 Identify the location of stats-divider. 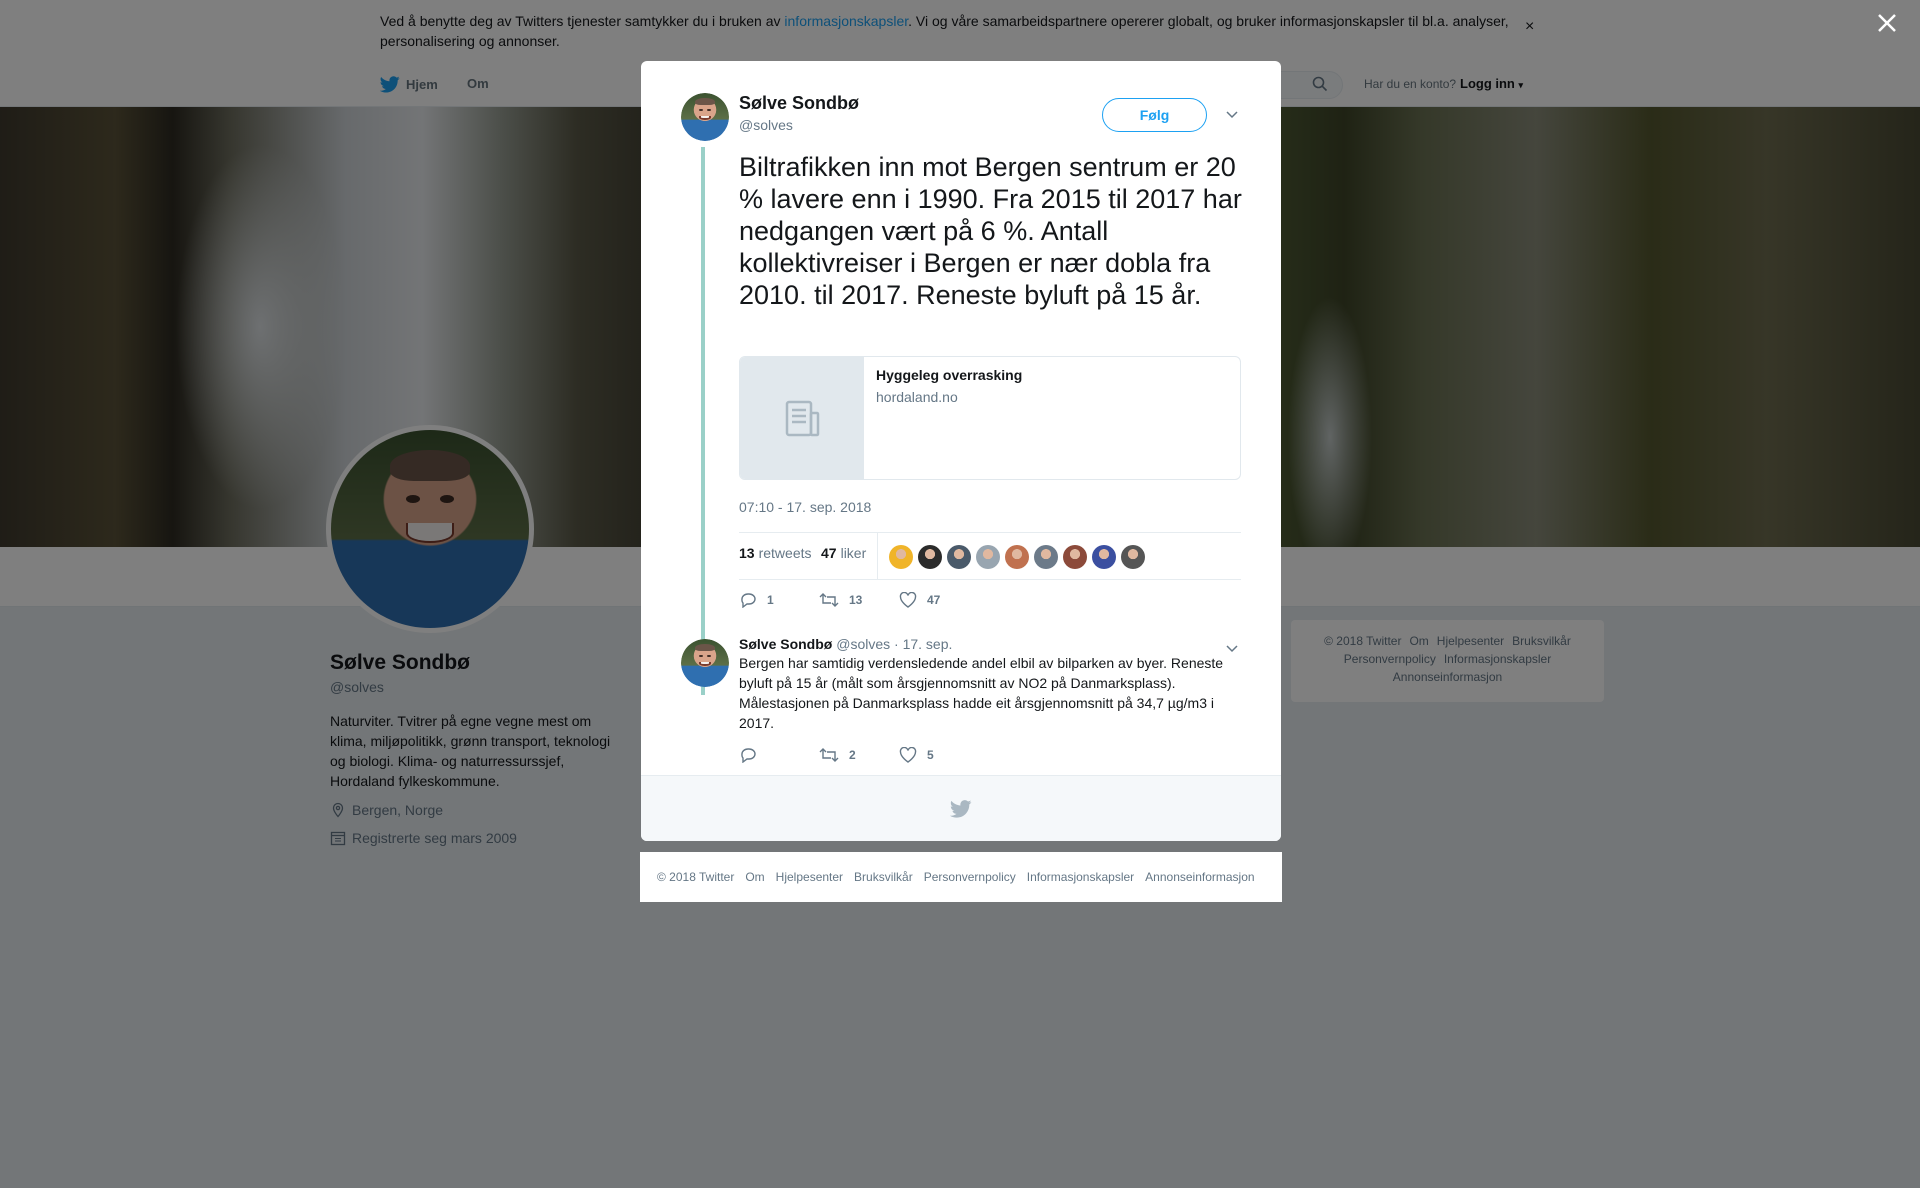
(877, 556).